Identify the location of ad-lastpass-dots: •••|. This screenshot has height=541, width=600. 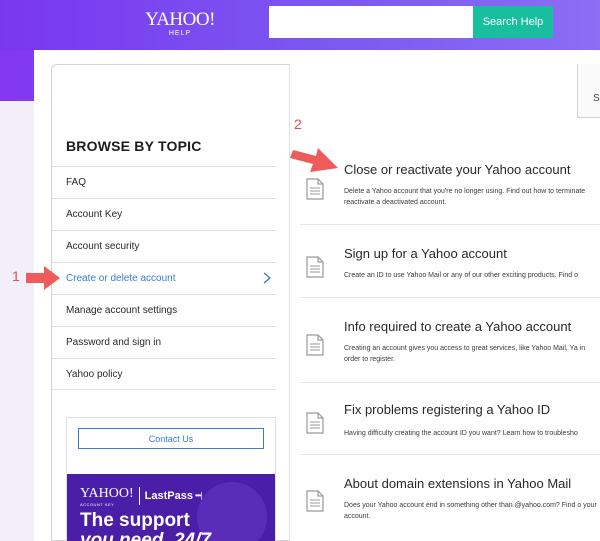
(198, 495).